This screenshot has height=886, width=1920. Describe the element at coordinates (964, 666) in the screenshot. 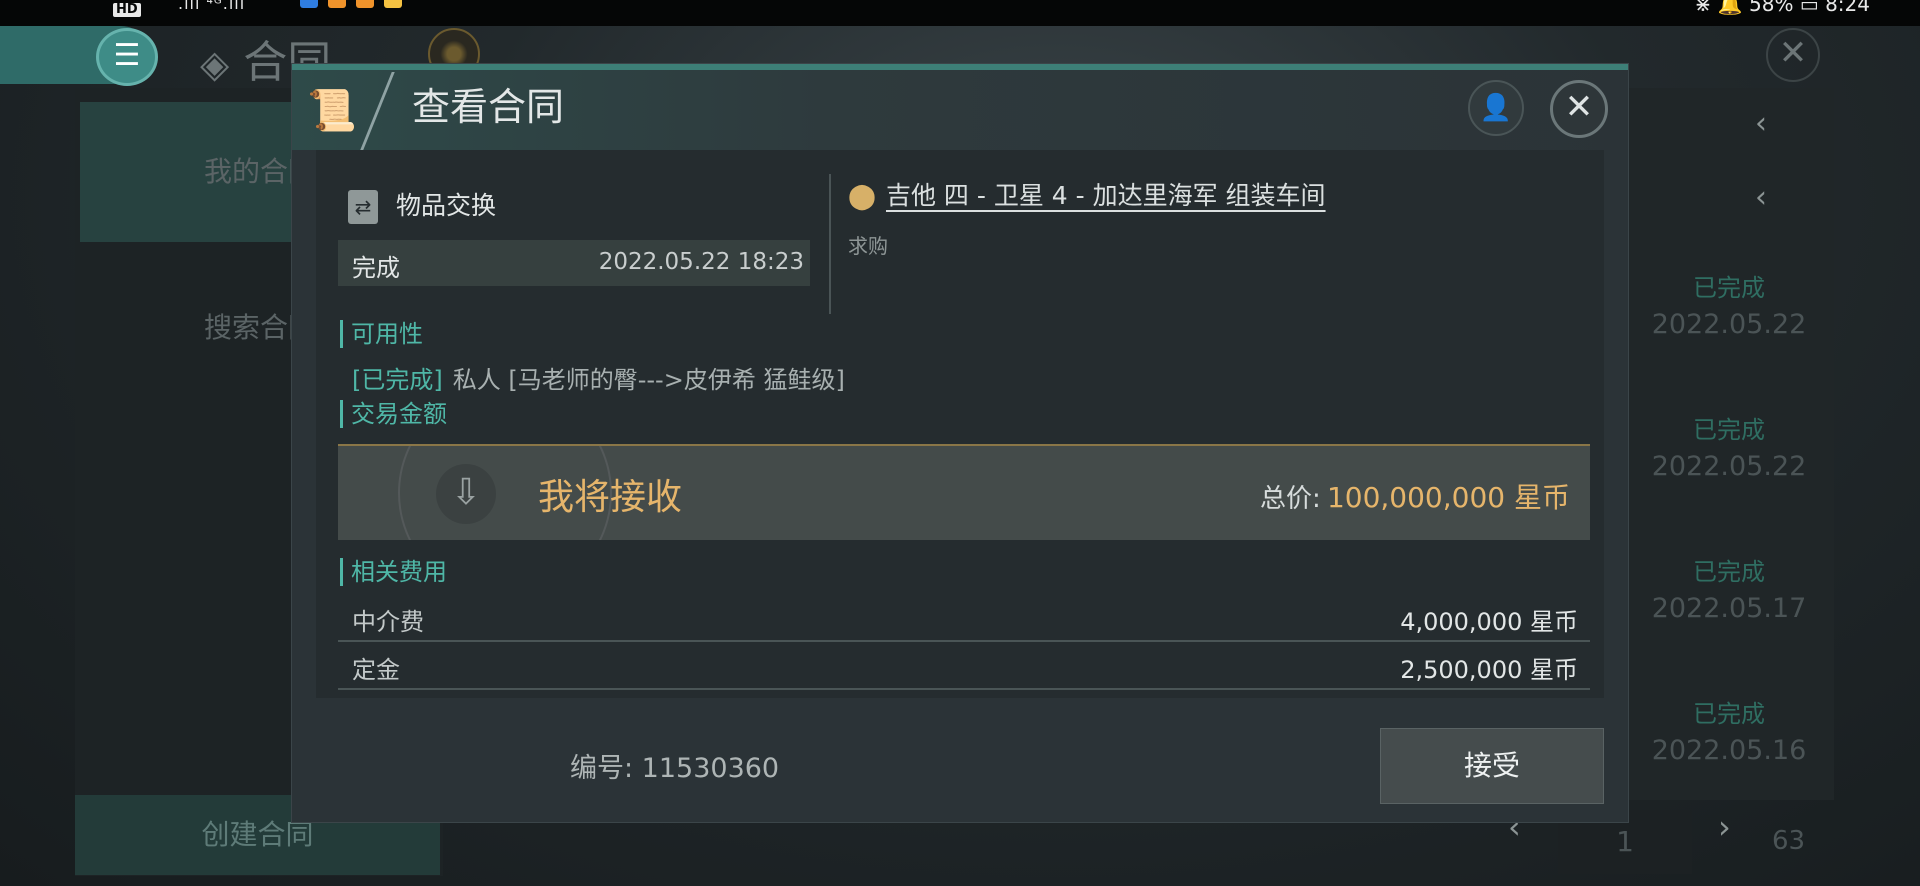

I see `fee-row-deposit: 定金 2,500,000 星币` at that location.